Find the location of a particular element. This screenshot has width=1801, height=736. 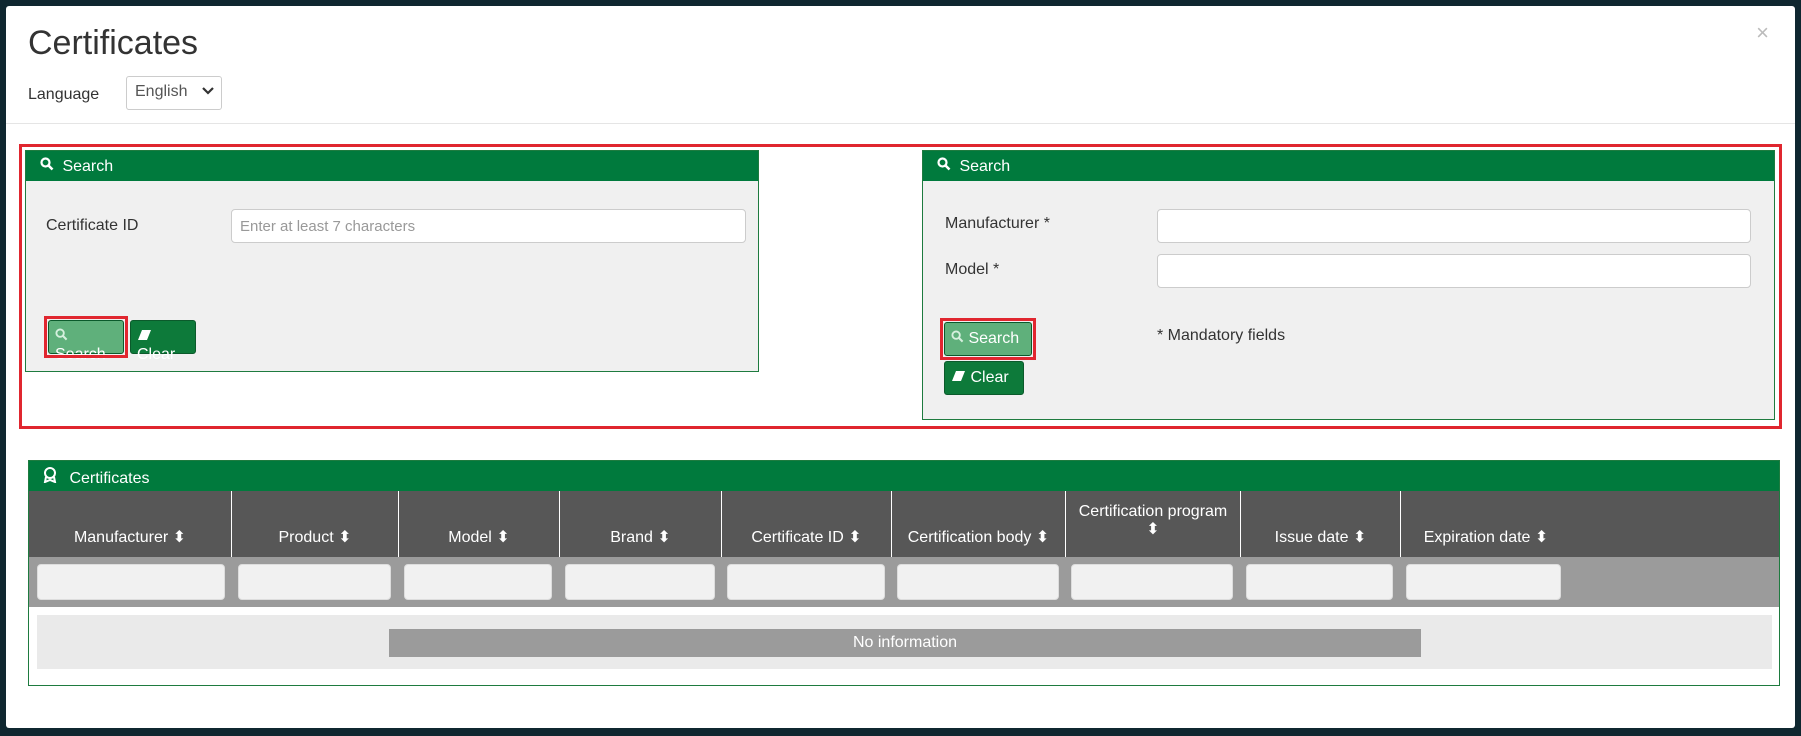

model-input is located at coordinates (1454, 271).